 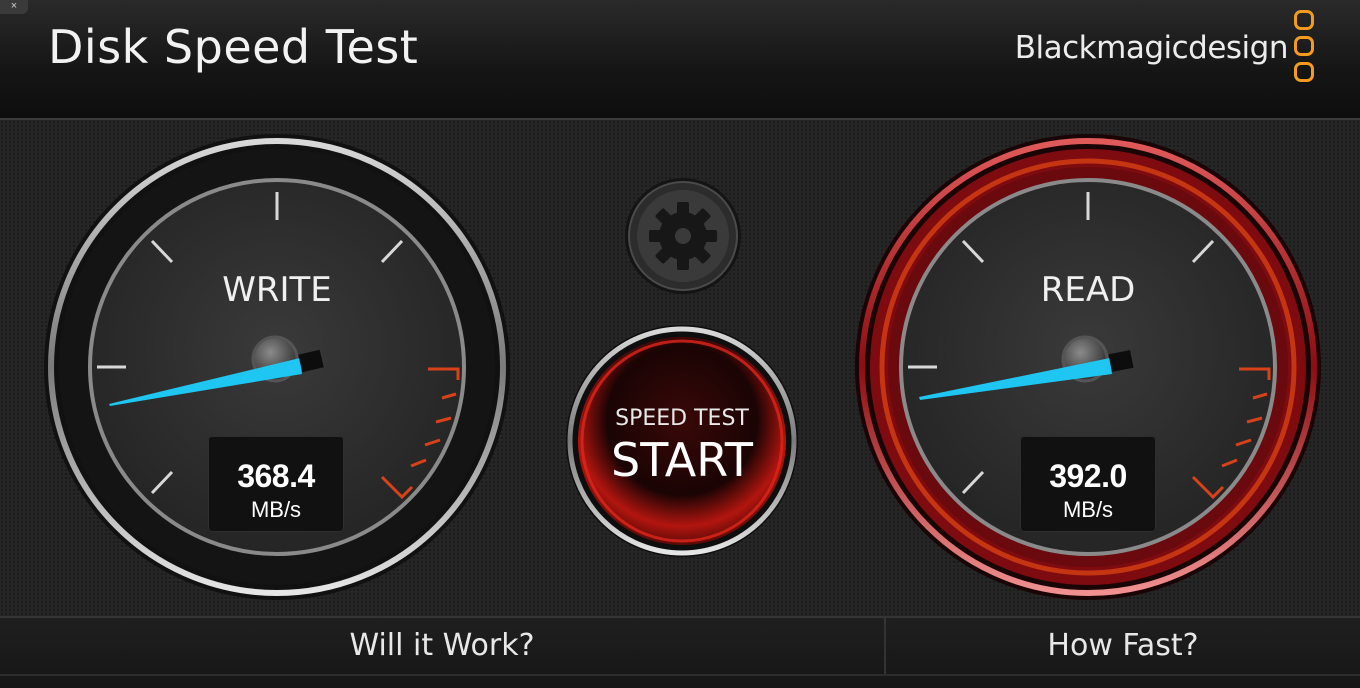 I want to click on app-title: Disk Speed Test, so click(x=233, y=47).